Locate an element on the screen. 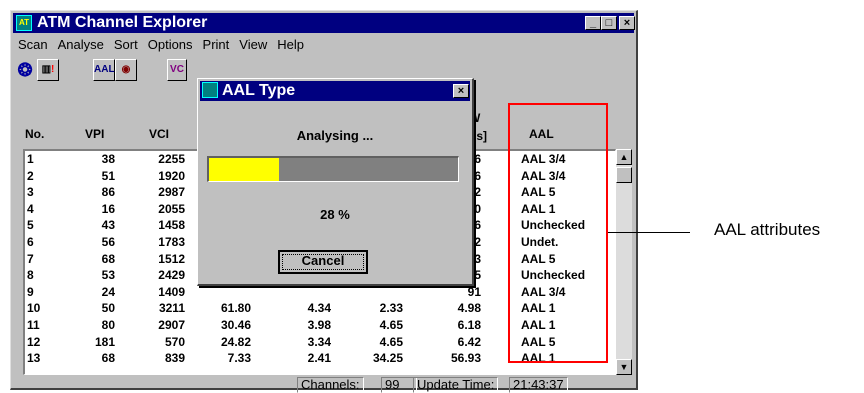 This screenshot has width=864, height=393. cell-c5: 3.34 is located at coordinates (319, 341).